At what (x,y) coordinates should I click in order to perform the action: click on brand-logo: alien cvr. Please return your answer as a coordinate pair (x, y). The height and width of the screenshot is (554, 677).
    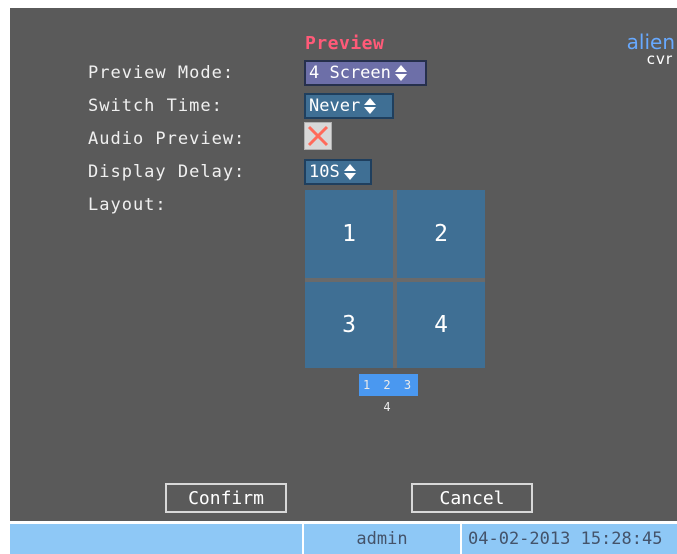
    Looking at the image, I should click on (648, 50).